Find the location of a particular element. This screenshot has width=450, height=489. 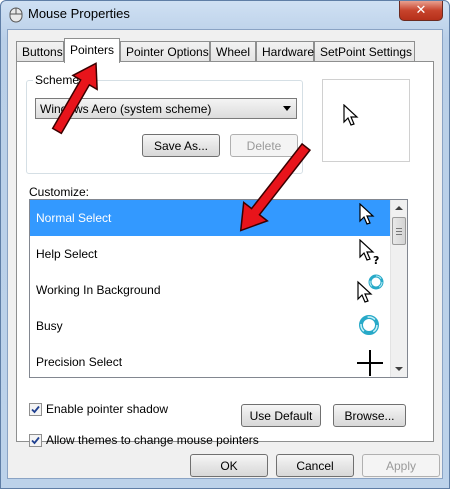

list-scrollbar is located at coordinates (398, 288).